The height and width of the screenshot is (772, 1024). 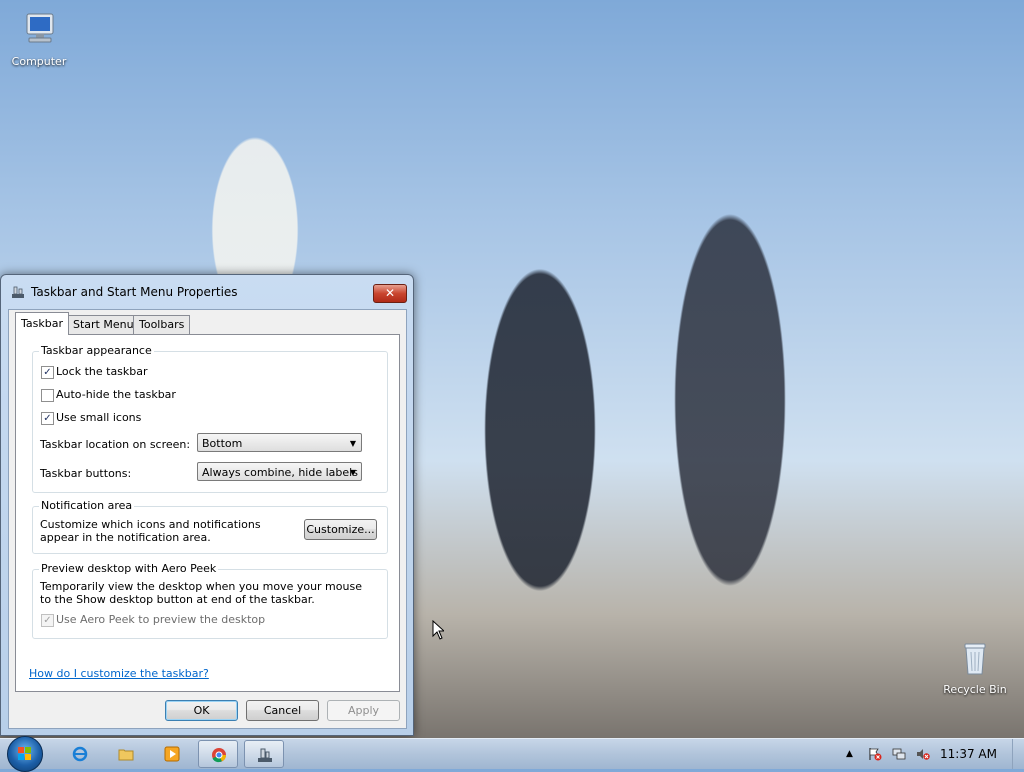 I want to click on network-icon, so click(x=899, y=754).